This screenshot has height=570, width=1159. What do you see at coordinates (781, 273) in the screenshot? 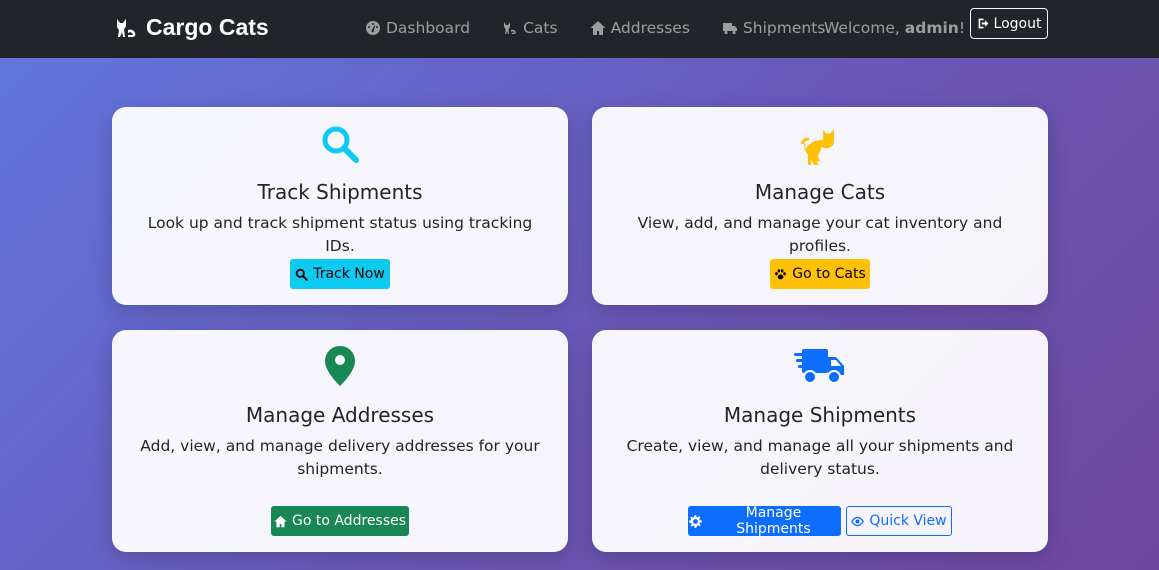
I see `paw-icon` at bounding box center [781, 273].